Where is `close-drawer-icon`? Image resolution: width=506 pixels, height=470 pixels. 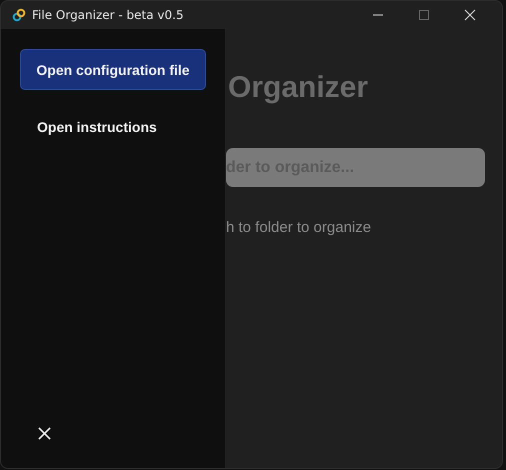
close-drawer-icon is located at coordinates (44, 433).